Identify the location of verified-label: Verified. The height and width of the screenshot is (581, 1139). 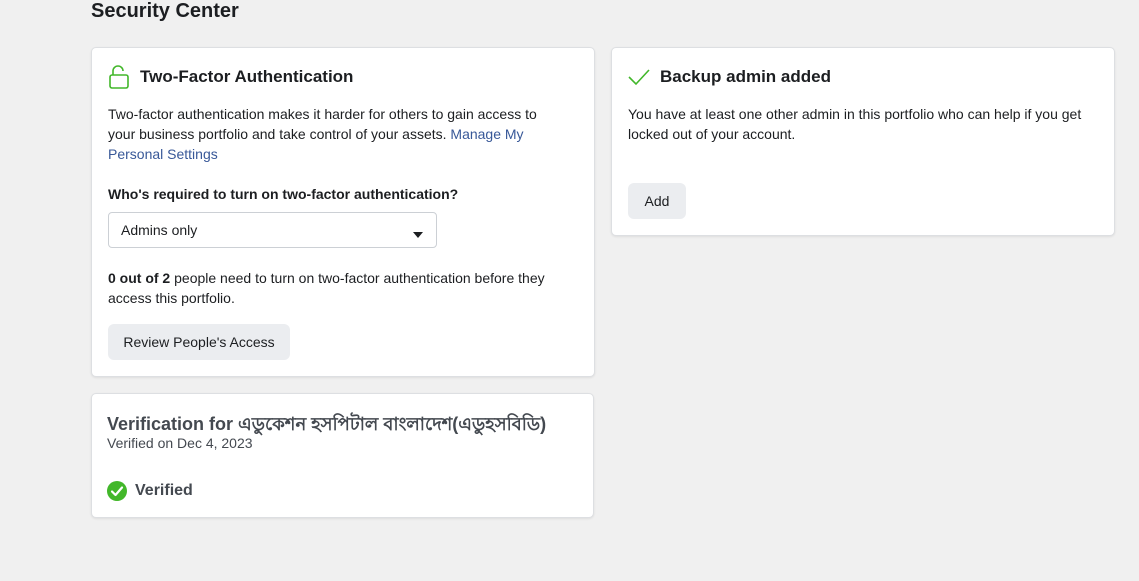
(164, 490).